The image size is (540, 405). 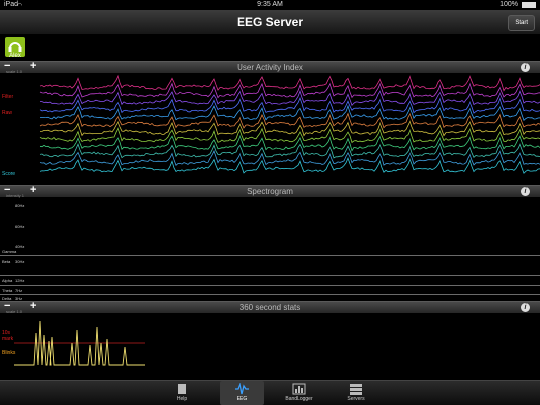 I want to click on band-label-theta: Theta, so click(x=7, y=290).